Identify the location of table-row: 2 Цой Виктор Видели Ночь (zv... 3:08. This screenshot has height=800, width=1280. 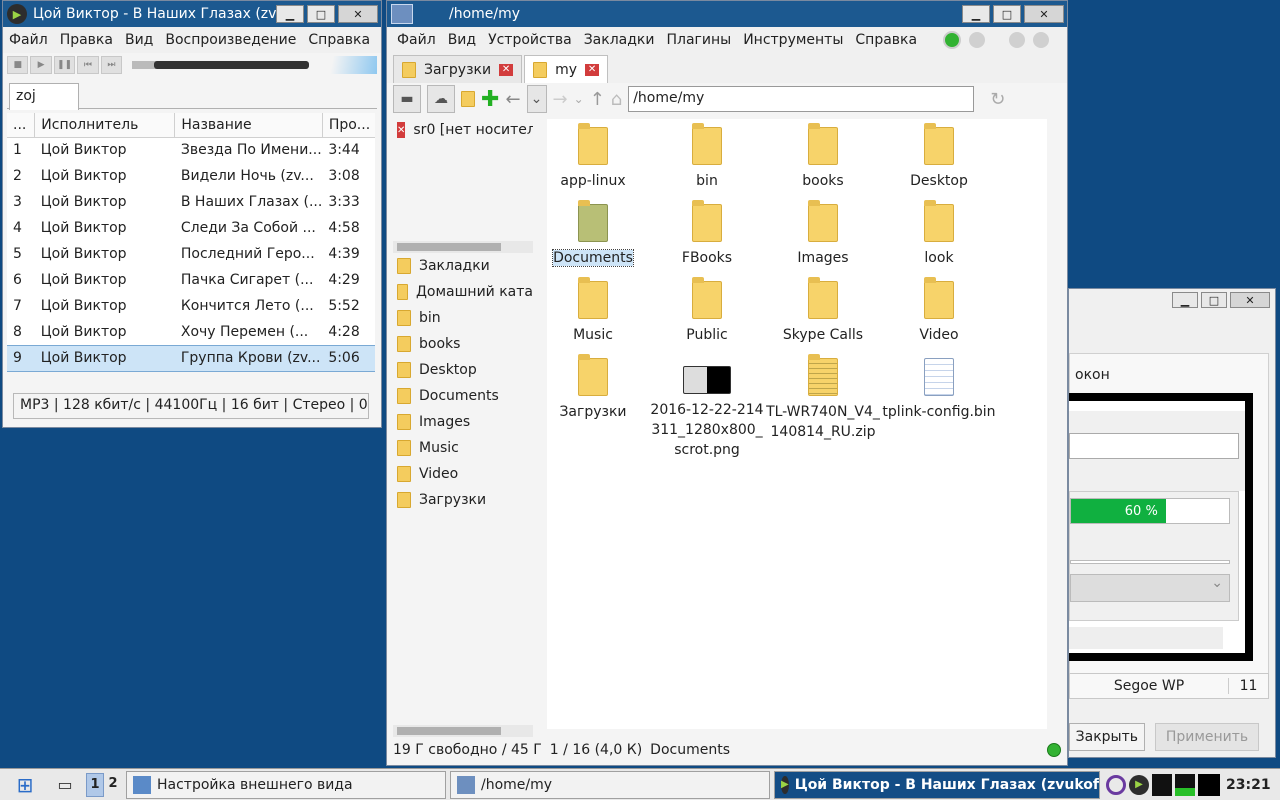
(191, 176).